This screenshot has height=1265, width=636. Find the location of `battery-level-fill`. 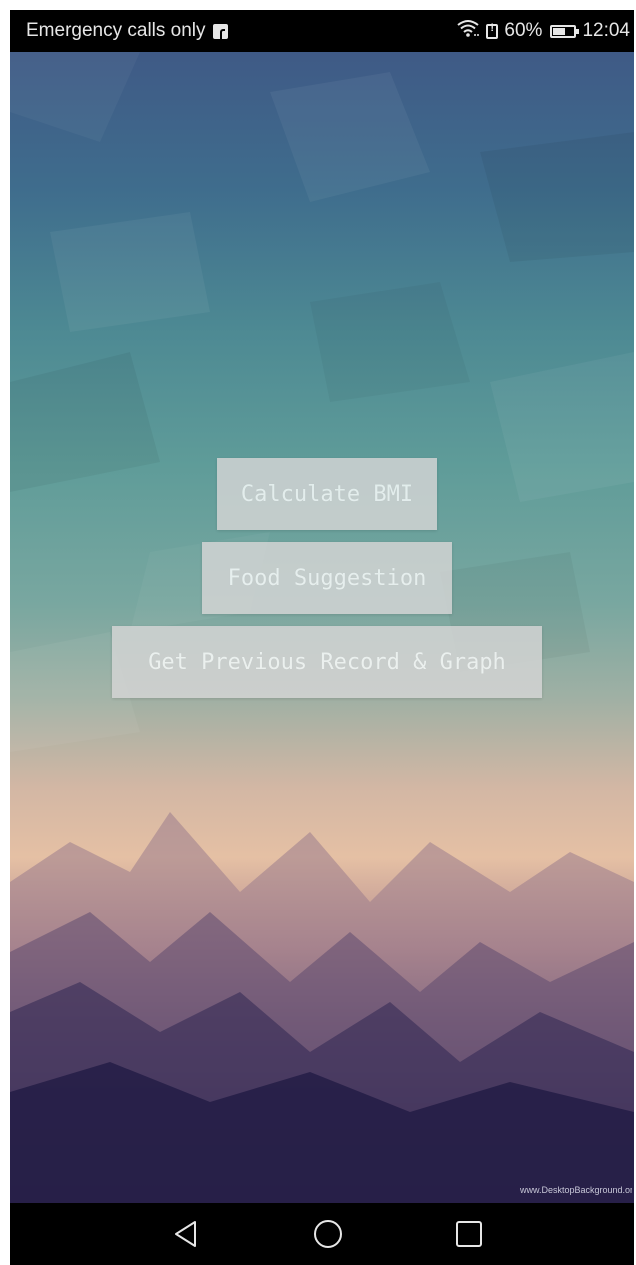

battery-level-fill is located at coordinates (559, 31).